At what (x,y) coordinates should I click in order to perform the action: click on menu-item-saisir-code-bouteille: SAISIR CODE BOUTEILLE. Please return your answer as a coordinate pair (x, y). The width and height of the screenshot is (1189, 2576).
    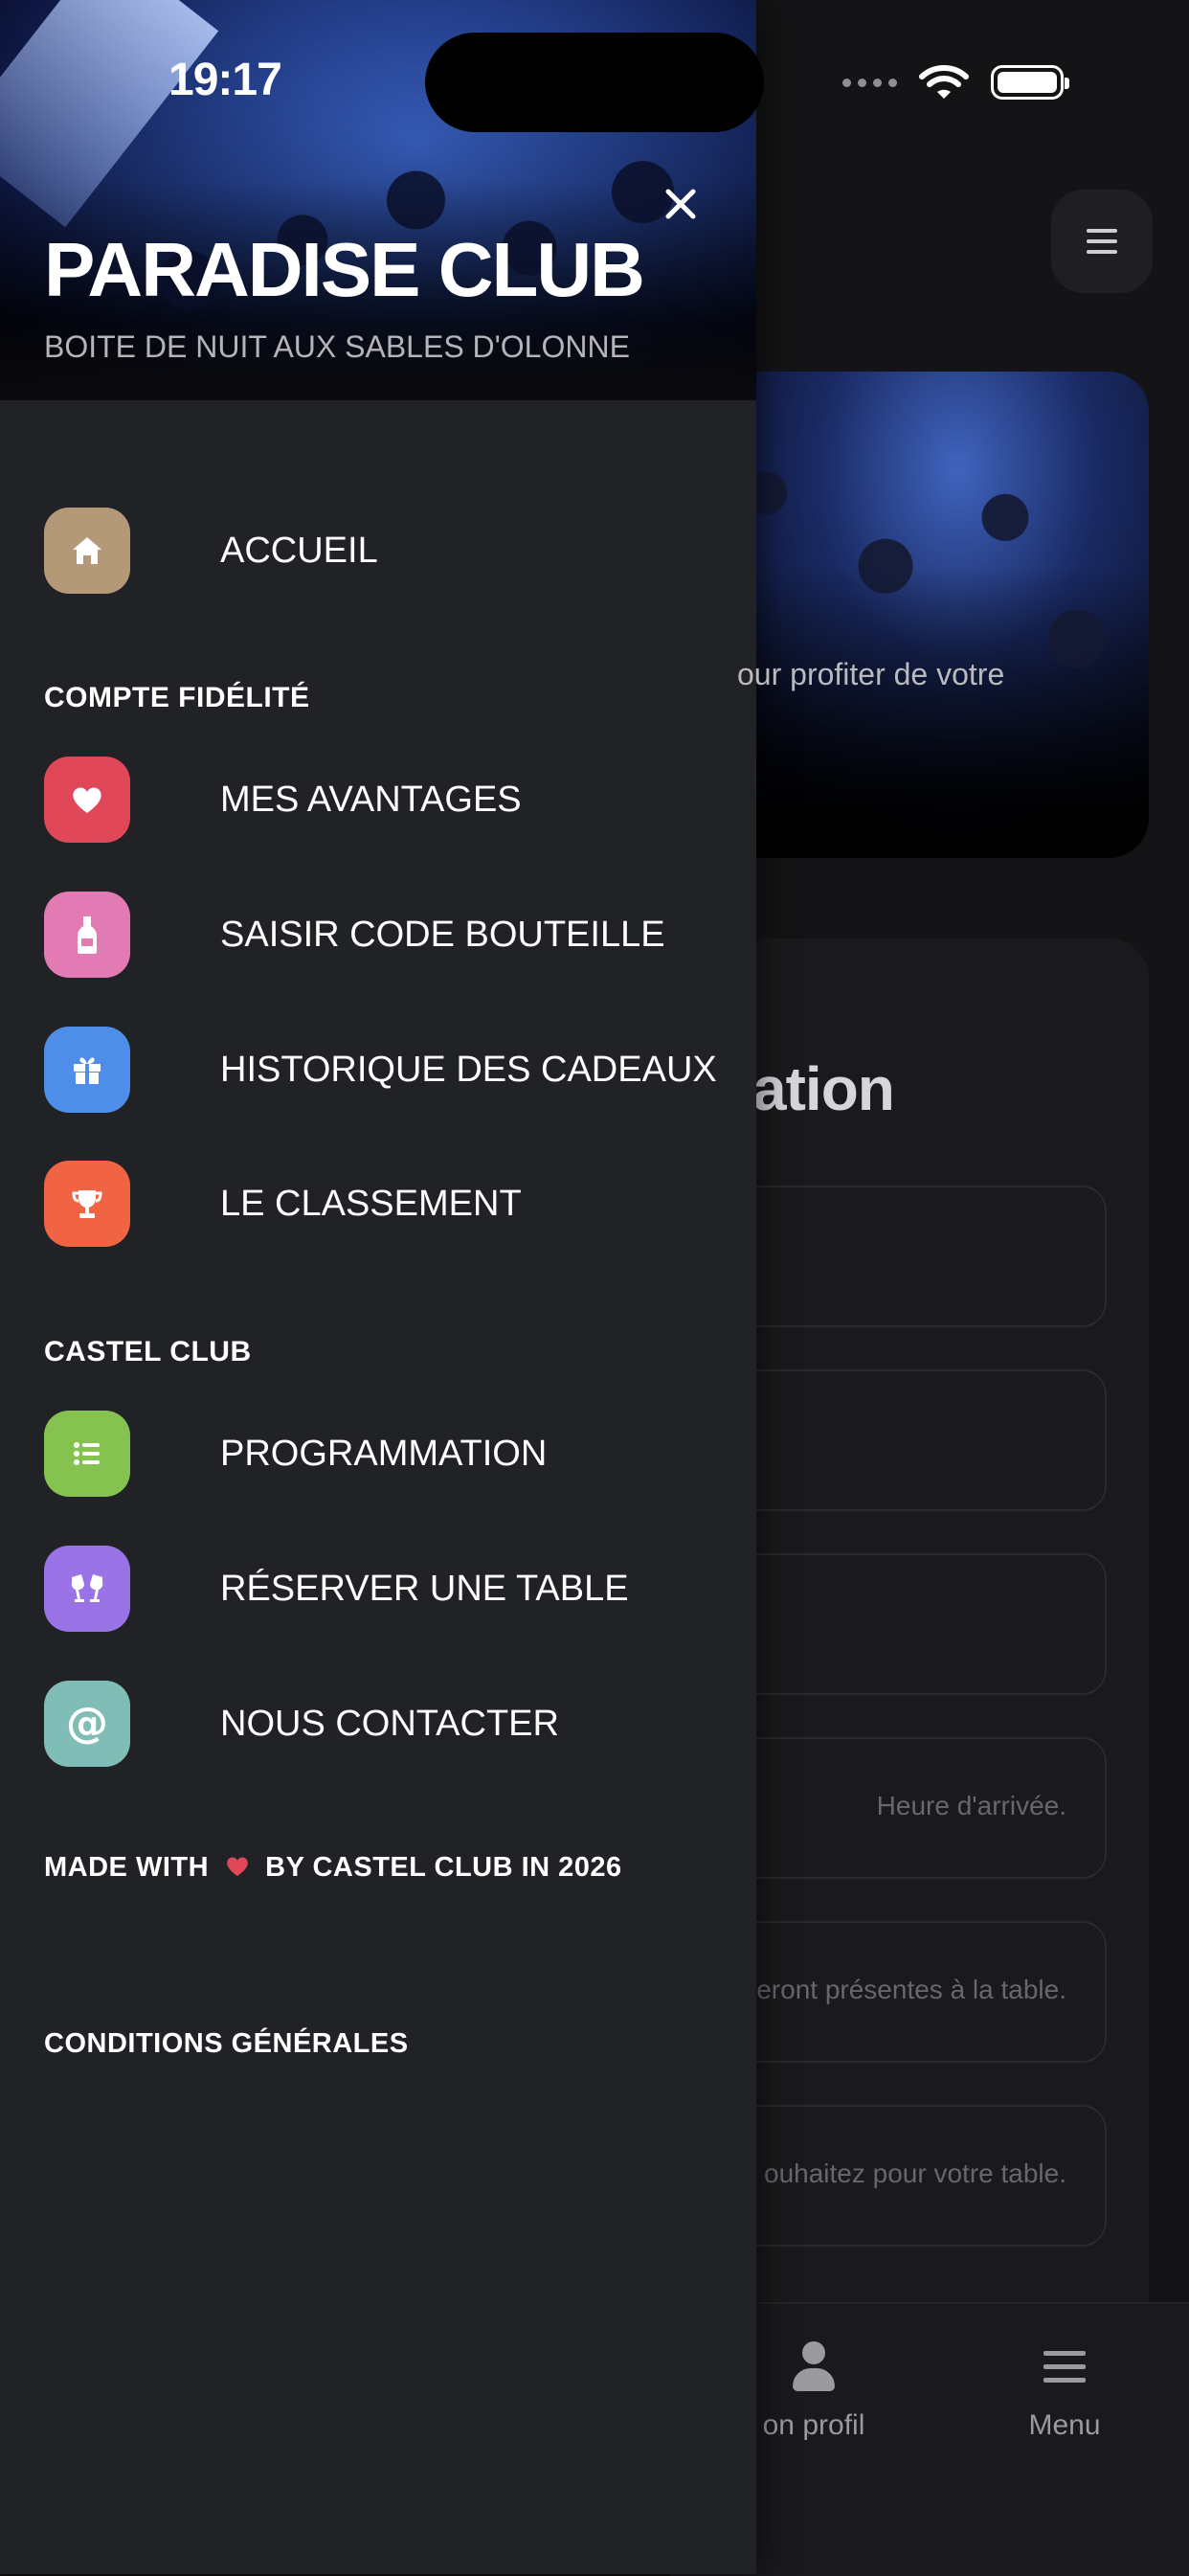
    Looking at the image, I should click on (354, 935).